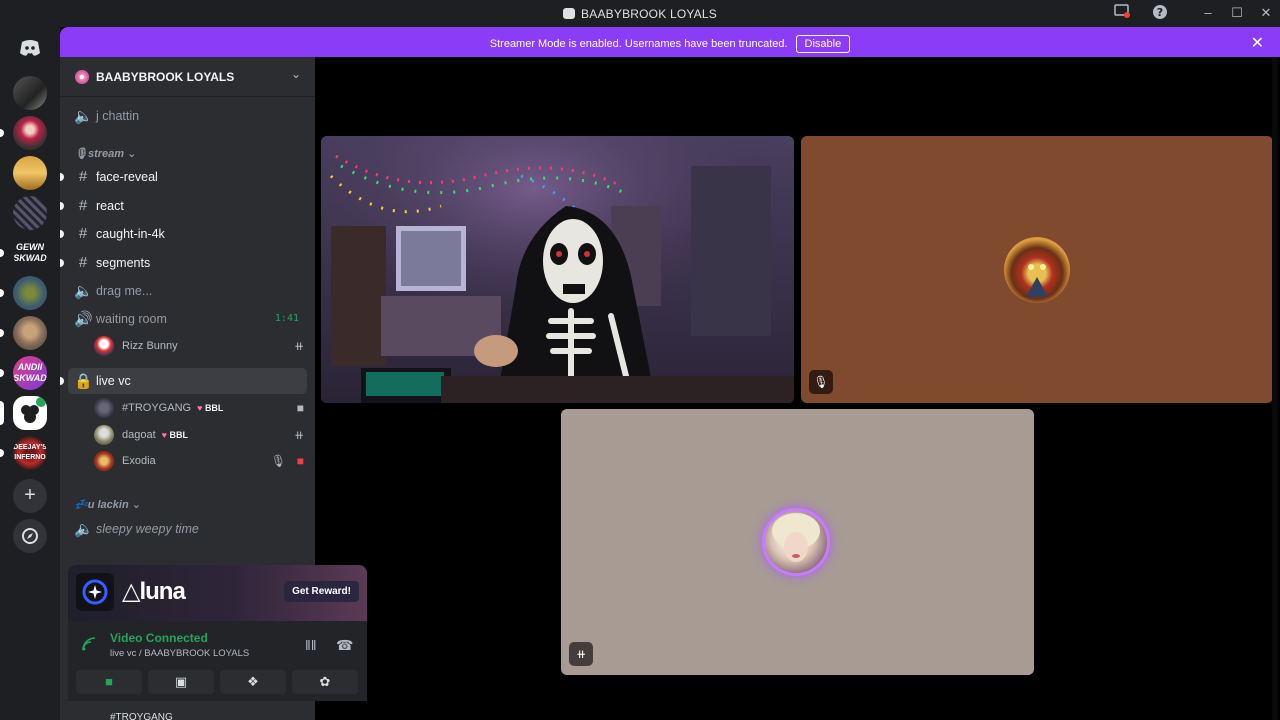  I want to click on voice-status: Video Connected, so click(159, 638).